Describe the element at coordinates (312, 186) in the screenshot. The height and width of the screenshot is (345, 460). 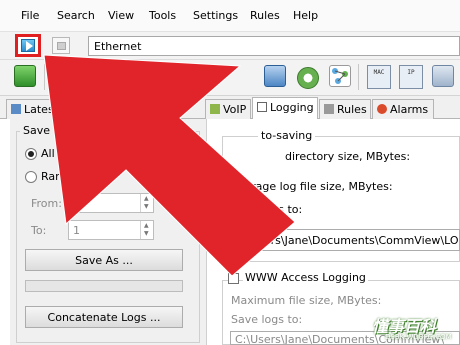
I see `avg-log-size-label: Average log file size, MBytes:` at that location.